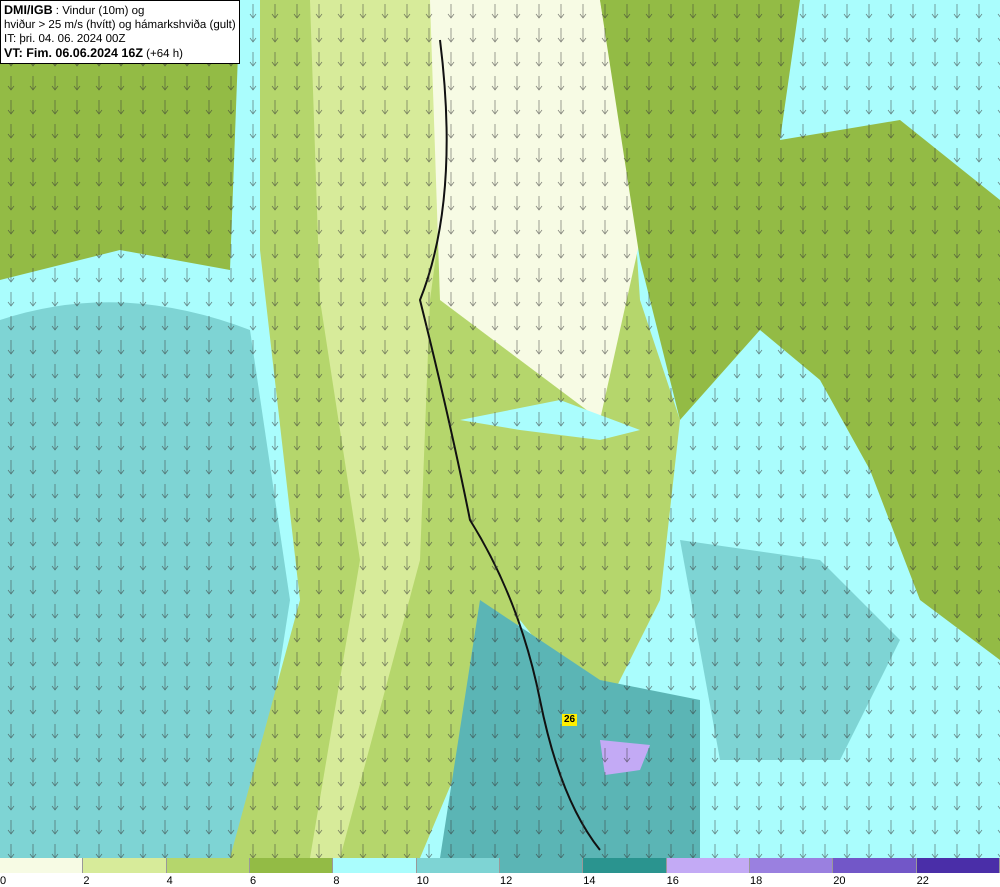 The height and width of the screenshot is (887, 1000). What do you see at coordinates (86, 881) in the screenshot?
I see `legend-tick-label: 2` at bounding box center [86, 881].